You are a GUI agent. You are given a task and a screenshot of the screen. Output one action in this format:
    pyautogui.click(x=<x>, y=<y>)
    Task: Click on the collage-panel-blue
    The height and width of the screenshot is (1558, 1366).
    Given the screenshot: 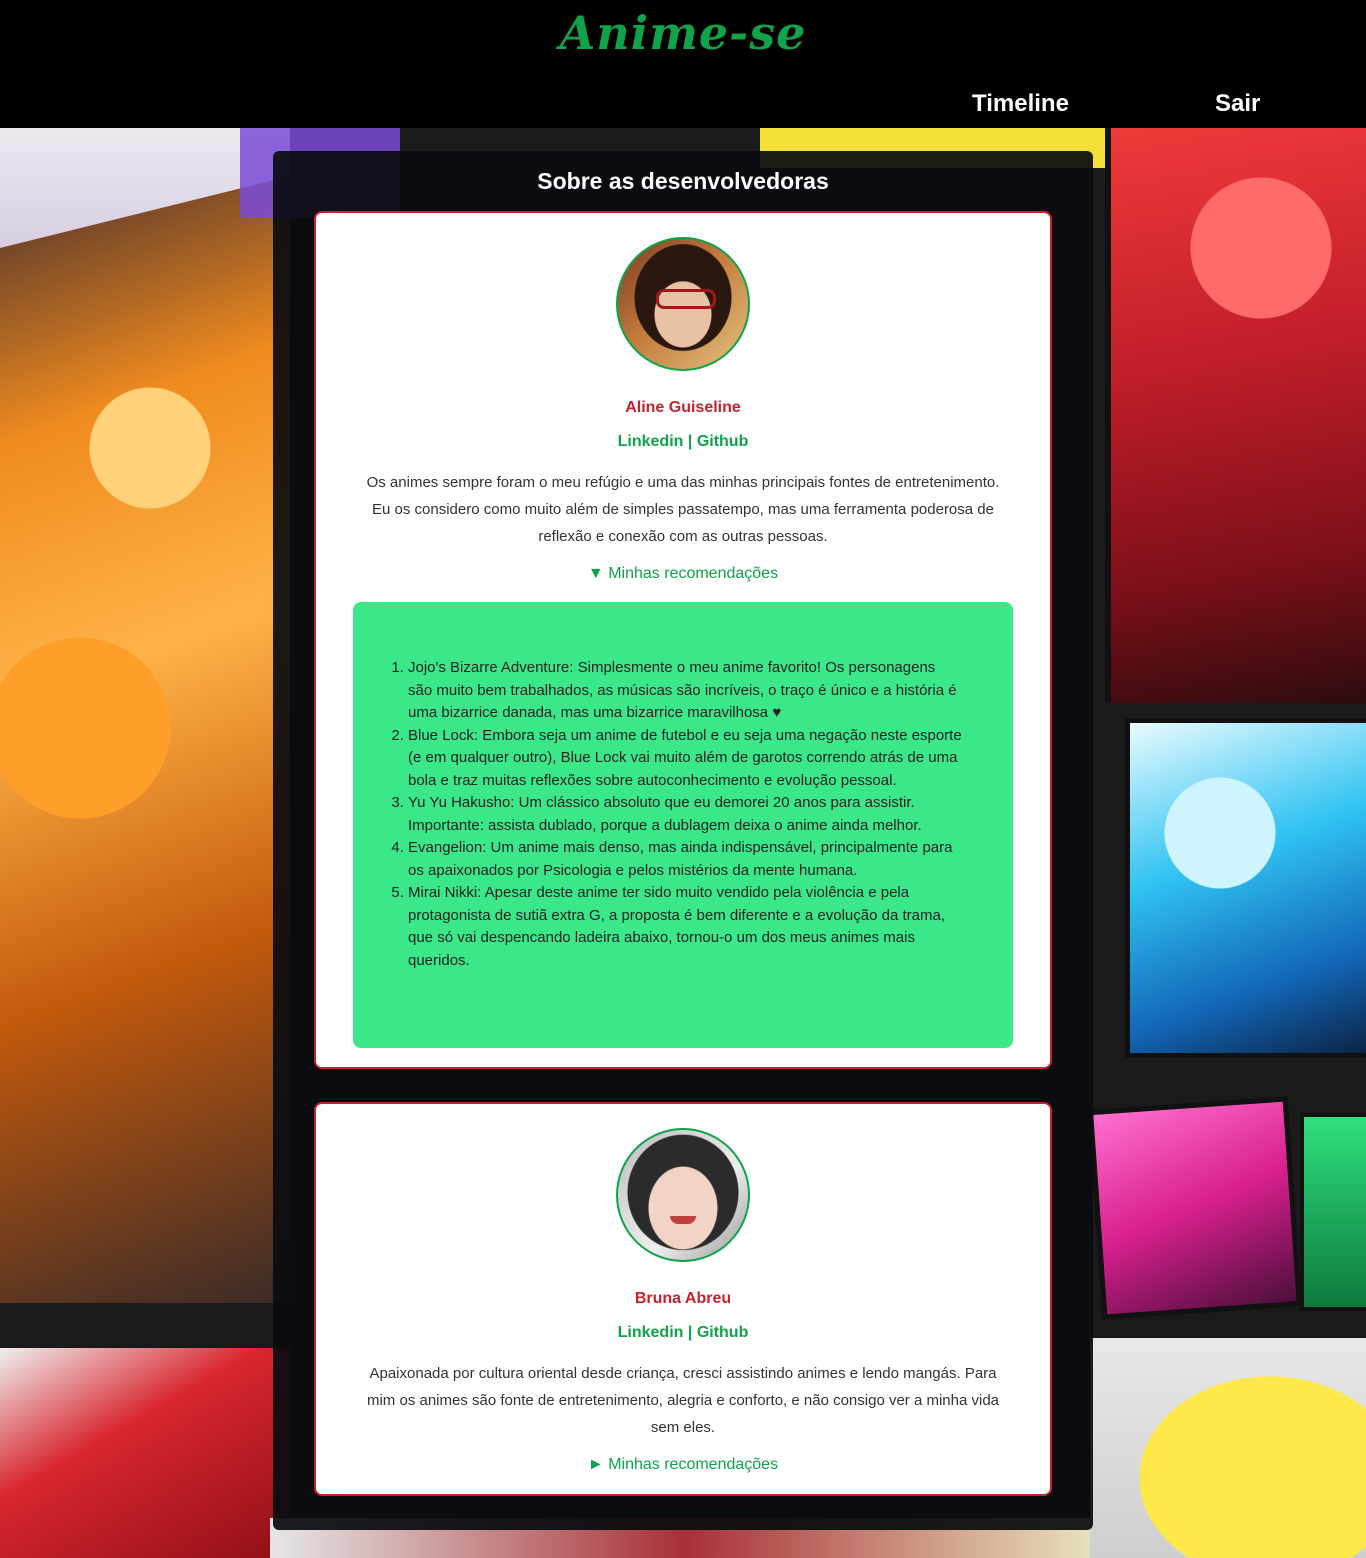 What is the action you would take?
    pyautogui.click(x=1245, y=888)
    